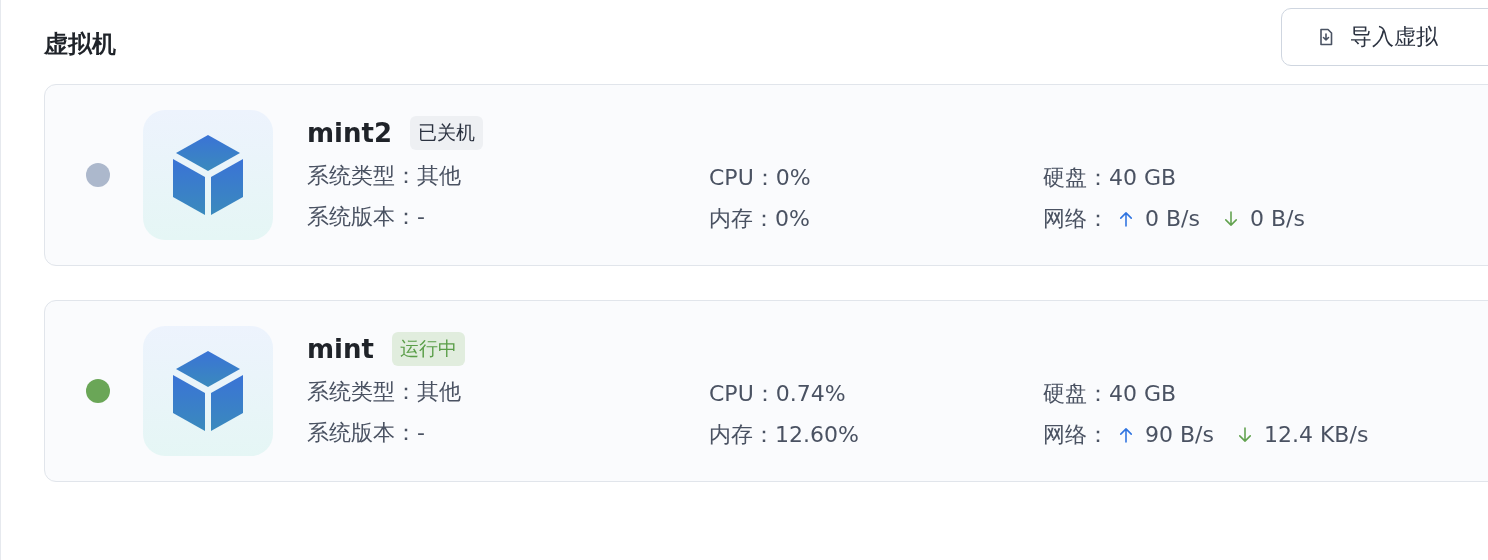  Describe the element at coordinates (760, 219) in the screenshot. I see `memory-usage-text: 内存：0%` at that location.